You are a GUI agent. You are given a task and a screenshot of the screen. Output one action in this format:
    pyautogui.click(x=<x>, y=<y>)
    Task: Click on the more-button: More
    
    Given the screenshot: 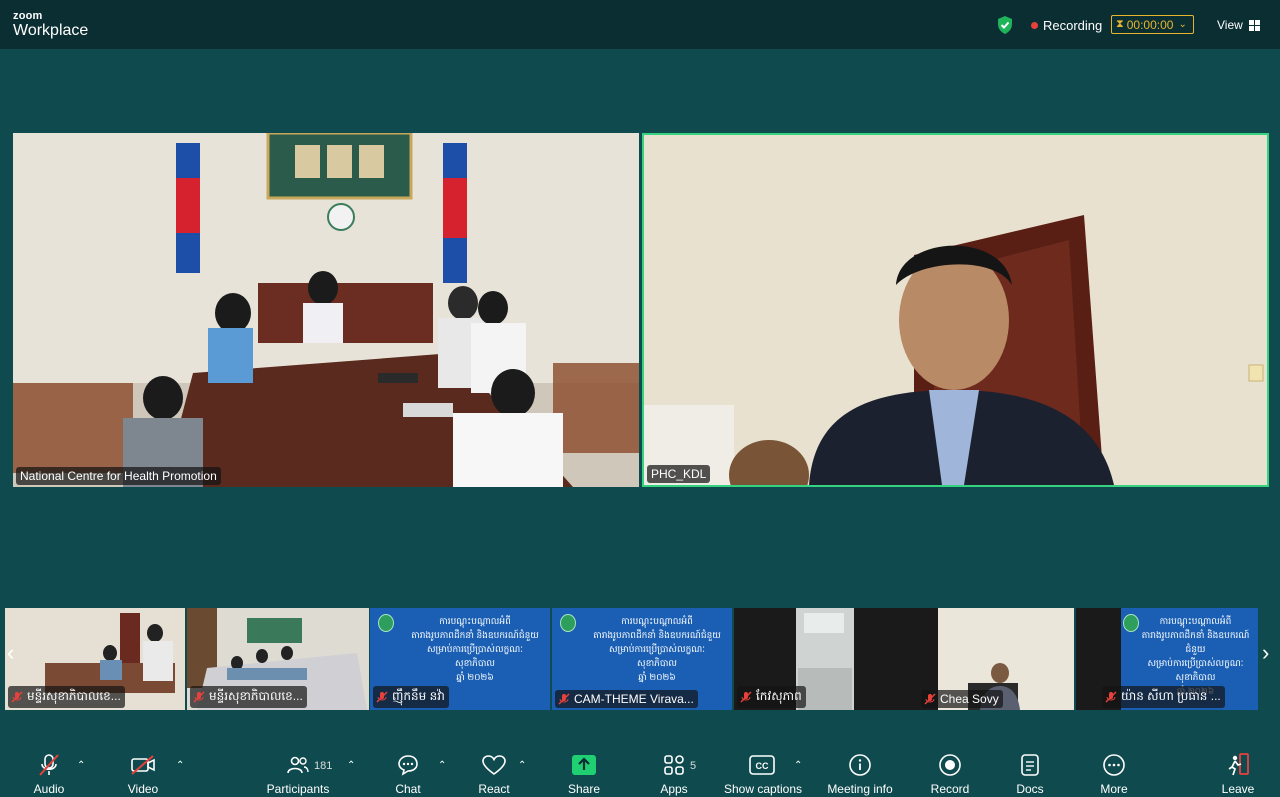 What is the action you would take?
    pyautogui.click(x=1114, y=772)
    